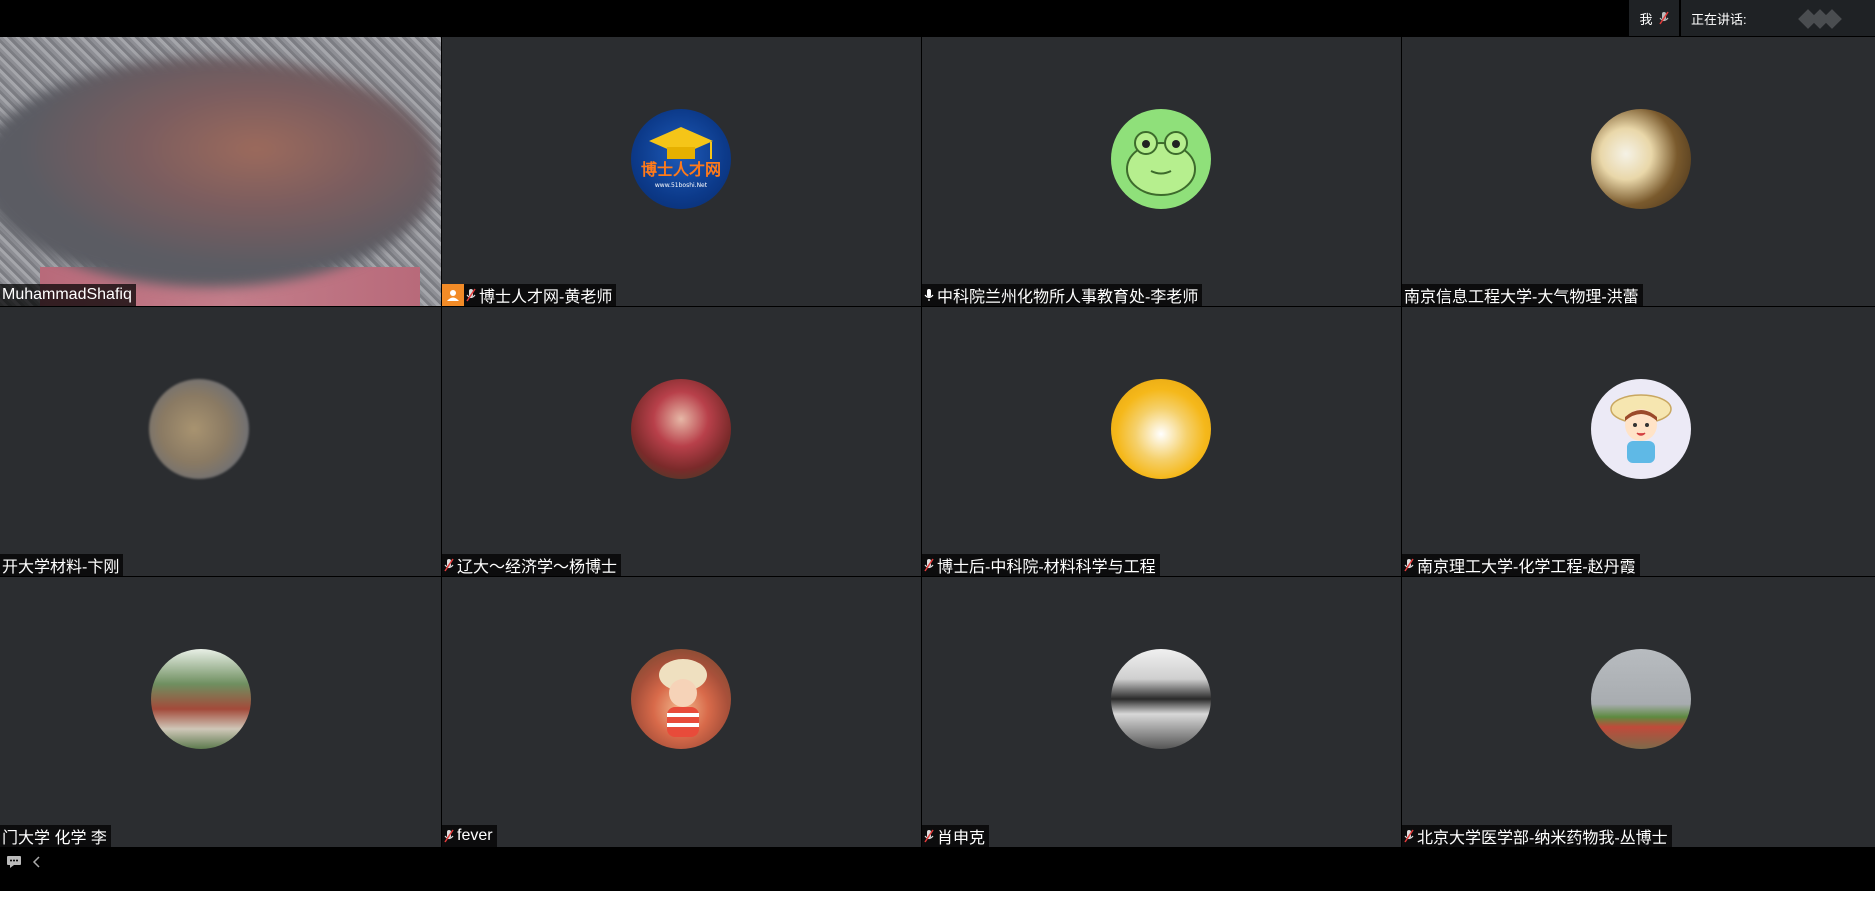 This screenshot has height=900, width=1875. Describe the element at coordinates (453, 295) in the screenshot. I see `host-icon` at that location.